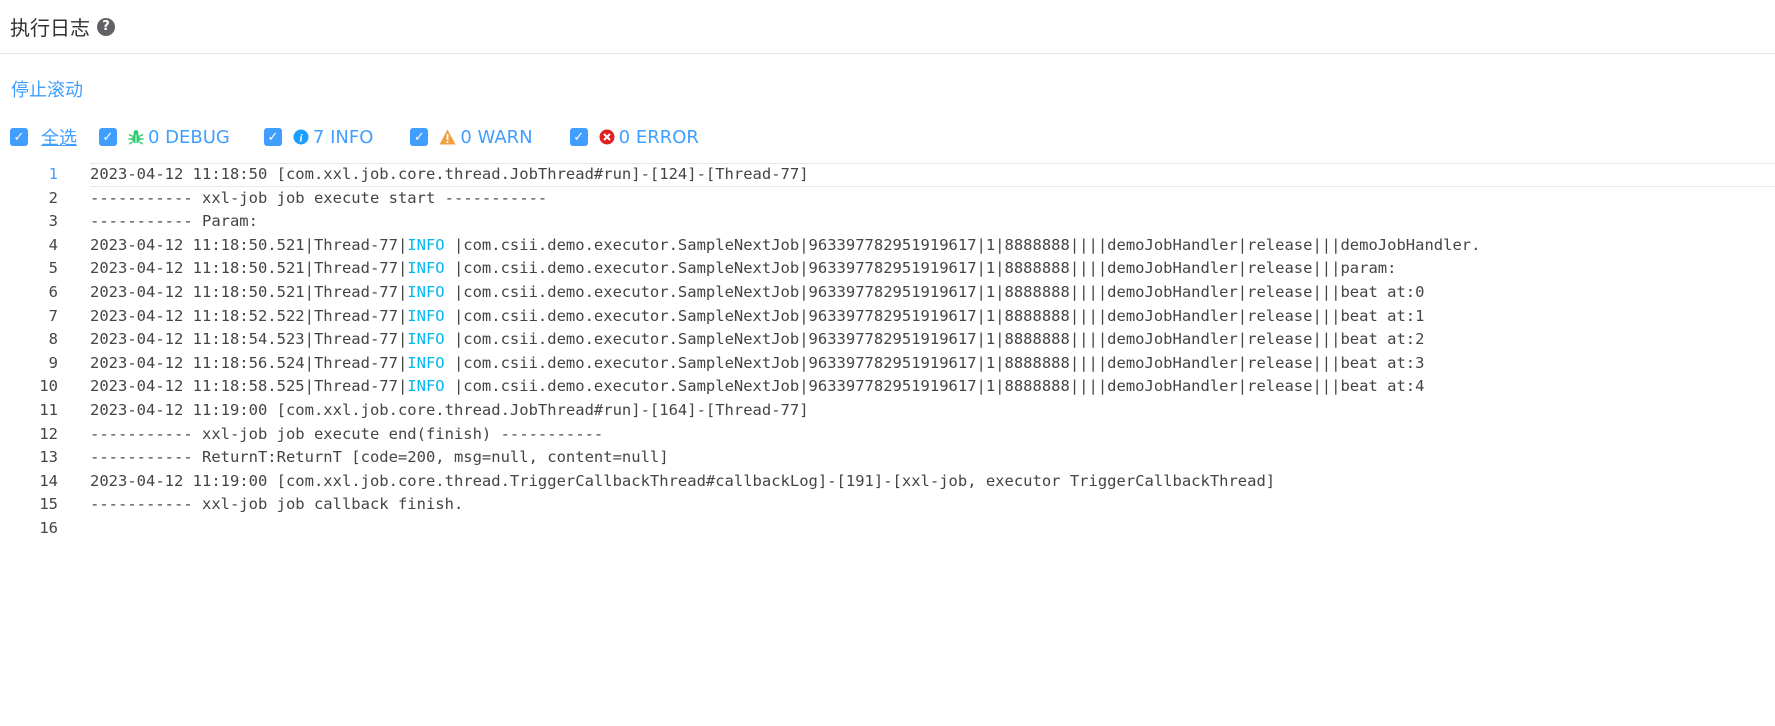 The width and height of the screenshot is (1775, 726). I want to click on select-all-checkbox: ✓, so click(19, 137).